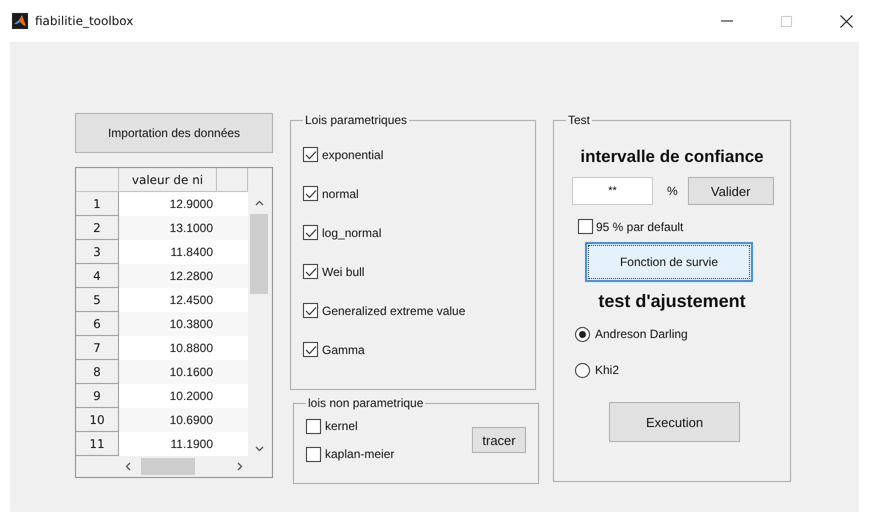  Describe the element at coordinates (183, 348) in the screenshot. I see `table-cell: 10.8800` at that location.